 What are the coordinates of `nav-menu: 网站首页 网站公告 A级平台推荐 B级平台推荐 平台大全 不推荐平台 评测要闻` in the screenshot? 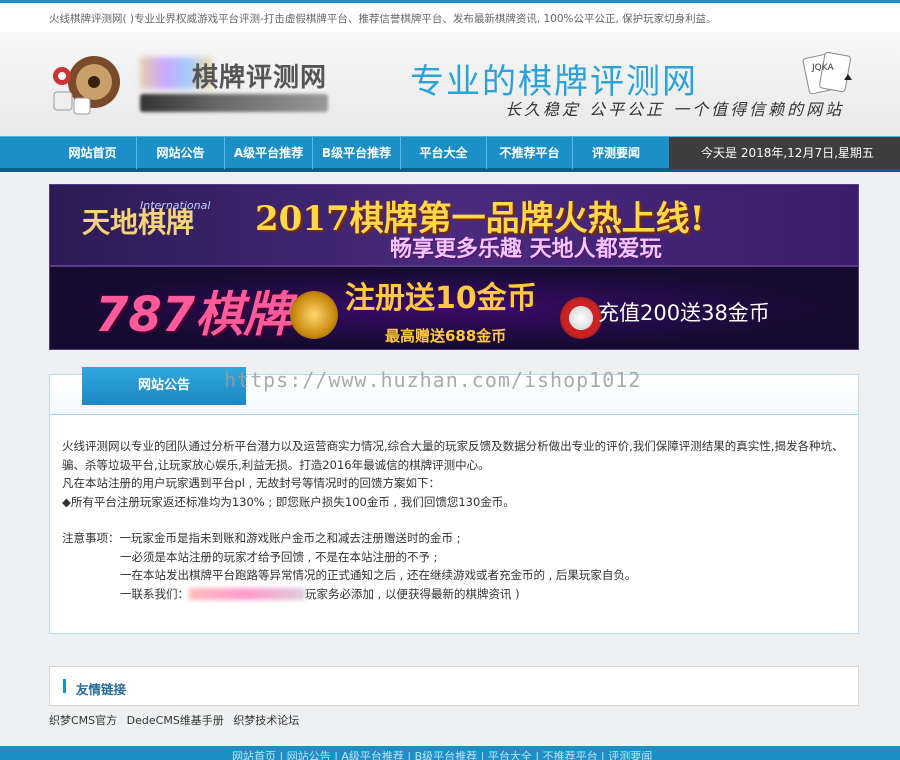 It's located at (359, 153).